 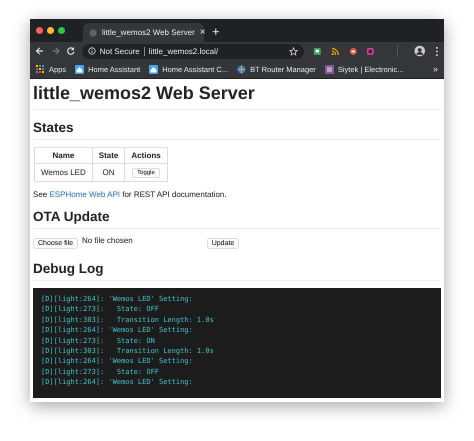 I want to click on url-text: little_wemos2.local/, so click(x=183, y=51).